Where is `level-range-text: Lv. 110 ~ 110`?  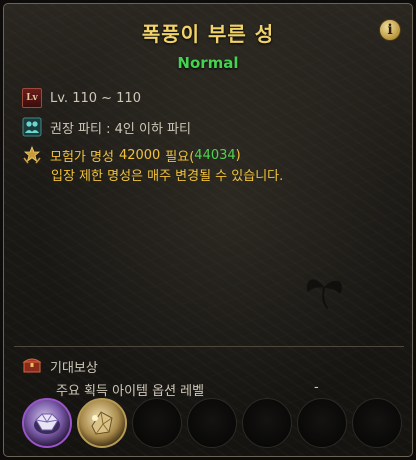 level-range-text: Lv. 110 ~ 110 is located at coordinates (95, 98).